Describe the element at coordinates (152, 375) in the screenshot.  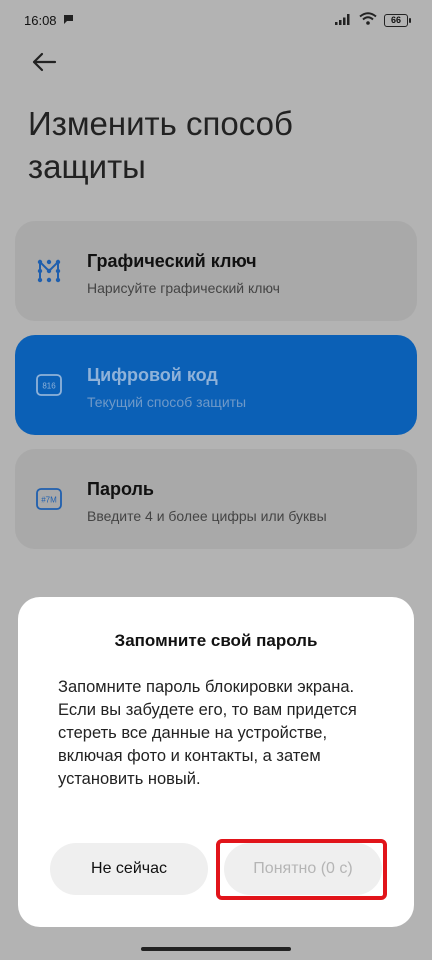
I see `option-title: Цифровой код` at that location.